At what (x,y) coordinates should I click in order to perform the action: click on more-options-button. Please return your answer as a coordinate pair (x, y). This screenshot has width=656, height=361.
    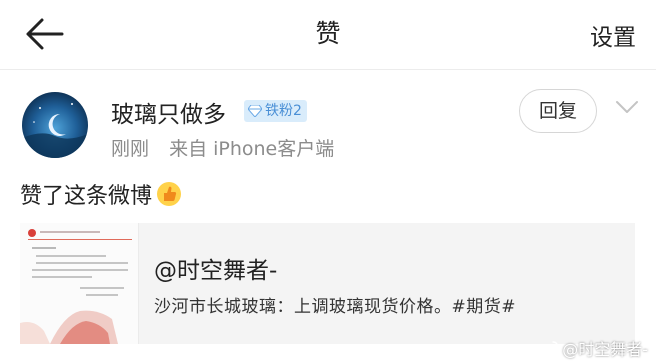
    Looking at the image, I should click on (627, 107).